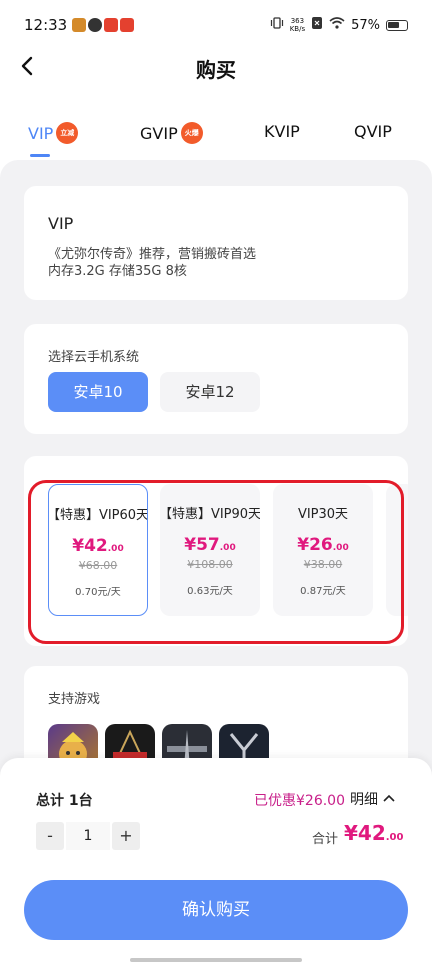  What do you see at coordinates (325, 839) in the screenshot?
I see `sum-label: 合计` at bounding box center [325, 839].